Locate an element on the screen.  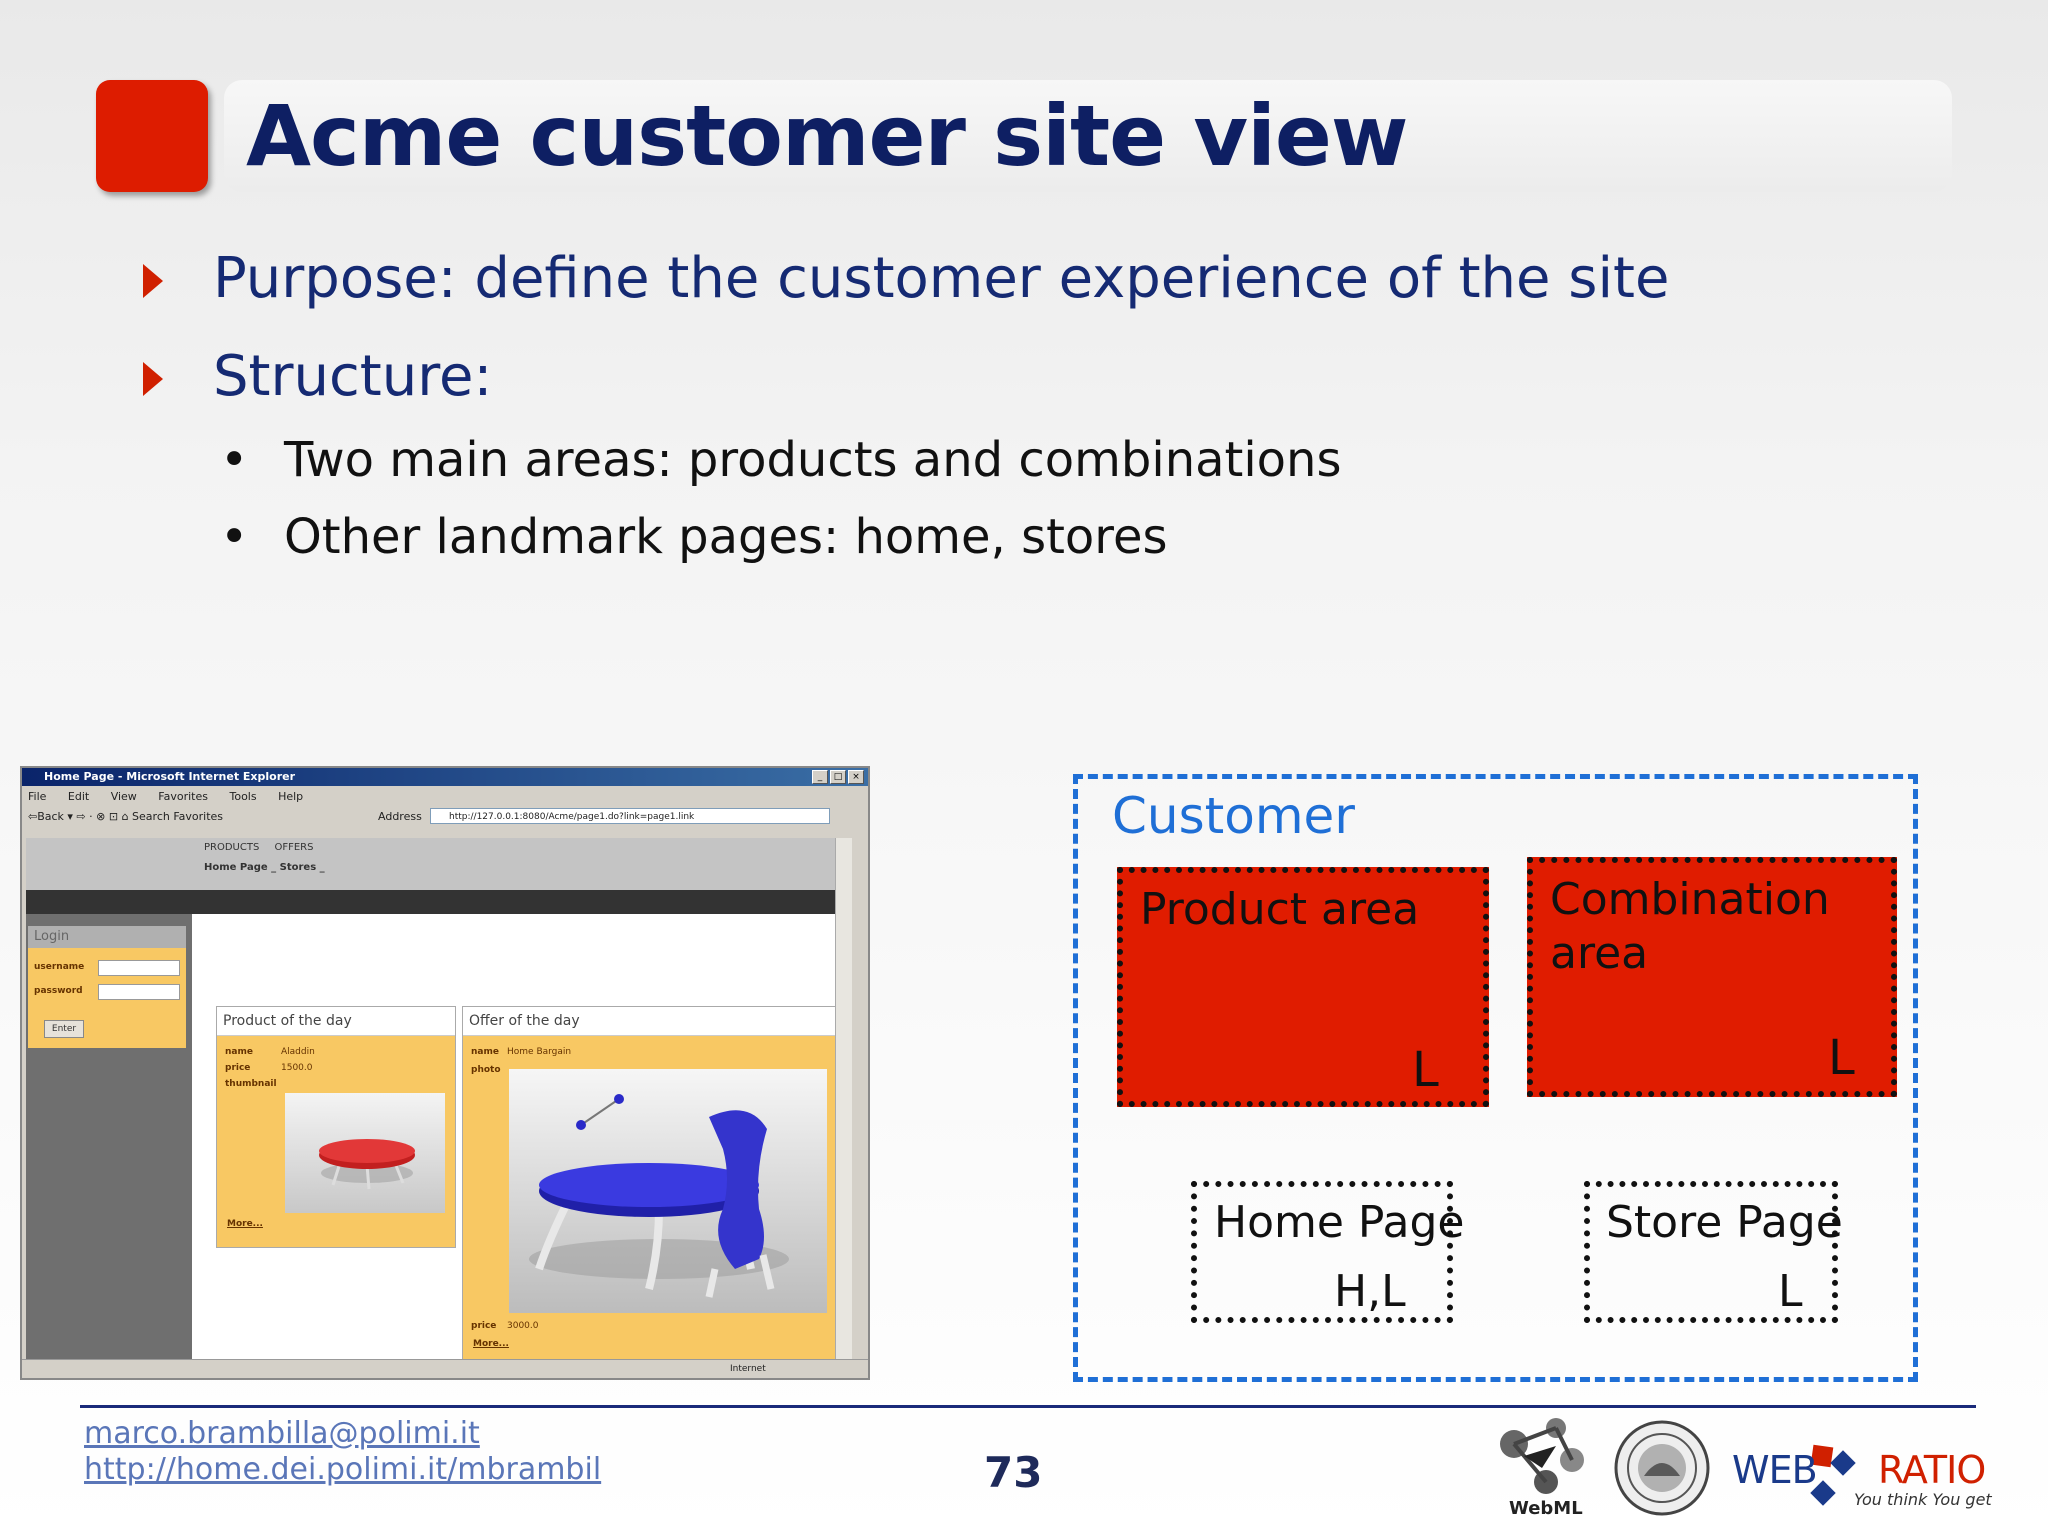
site-nav-breadcrumb: Home Page _ Stores _ is located at coordinates (264, 867).